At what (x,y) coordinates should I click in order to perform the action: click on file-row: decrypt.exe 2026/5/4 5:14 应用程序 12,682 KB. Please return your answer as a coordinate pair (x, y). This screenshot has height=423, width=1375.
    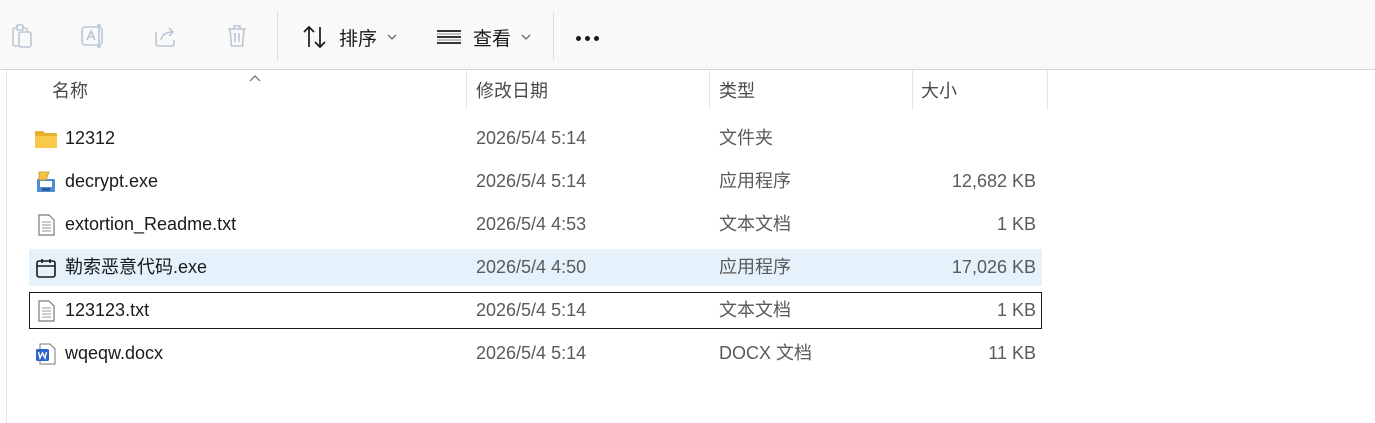
    Looking at the image, I should click on (535, 181).